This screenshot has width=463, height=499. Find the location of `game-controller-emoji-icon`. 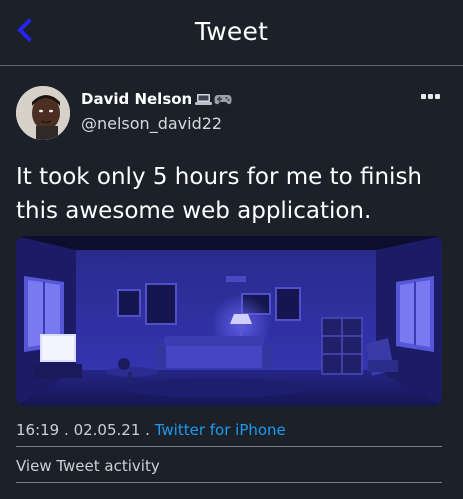

game-controller-emoji-icon is located at coordinates (223, 99).